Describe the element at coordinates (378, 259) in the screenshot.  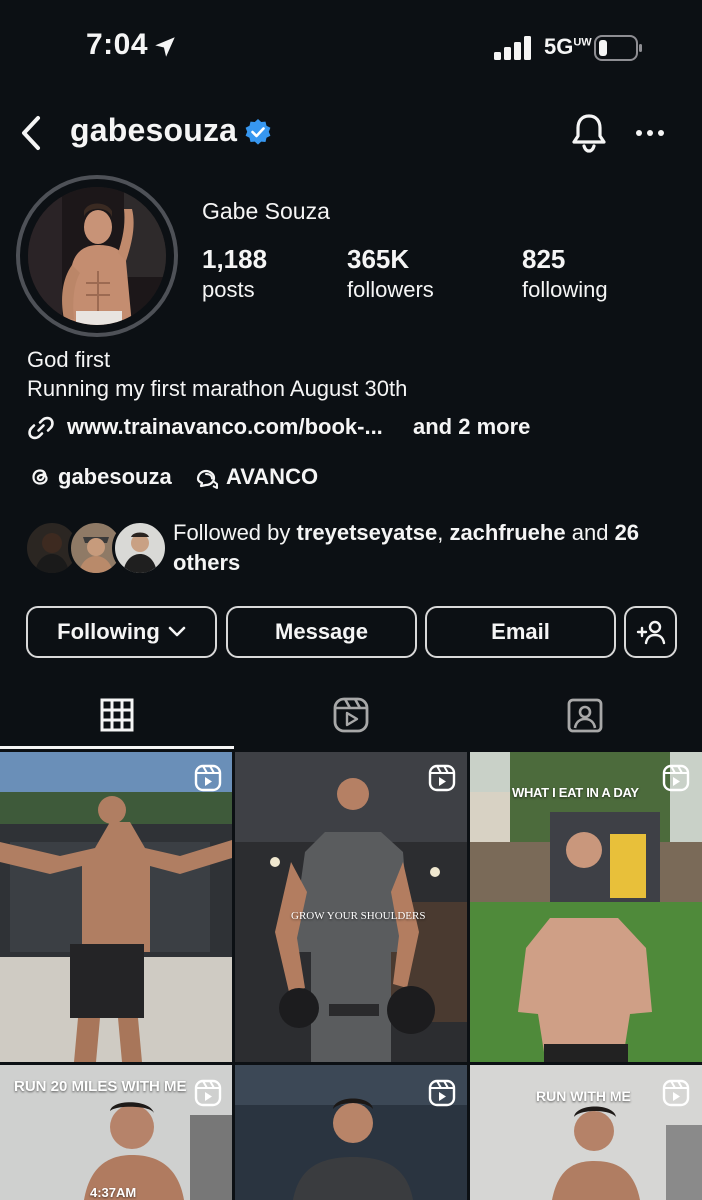
I see `followers-count: 365K` at that location.